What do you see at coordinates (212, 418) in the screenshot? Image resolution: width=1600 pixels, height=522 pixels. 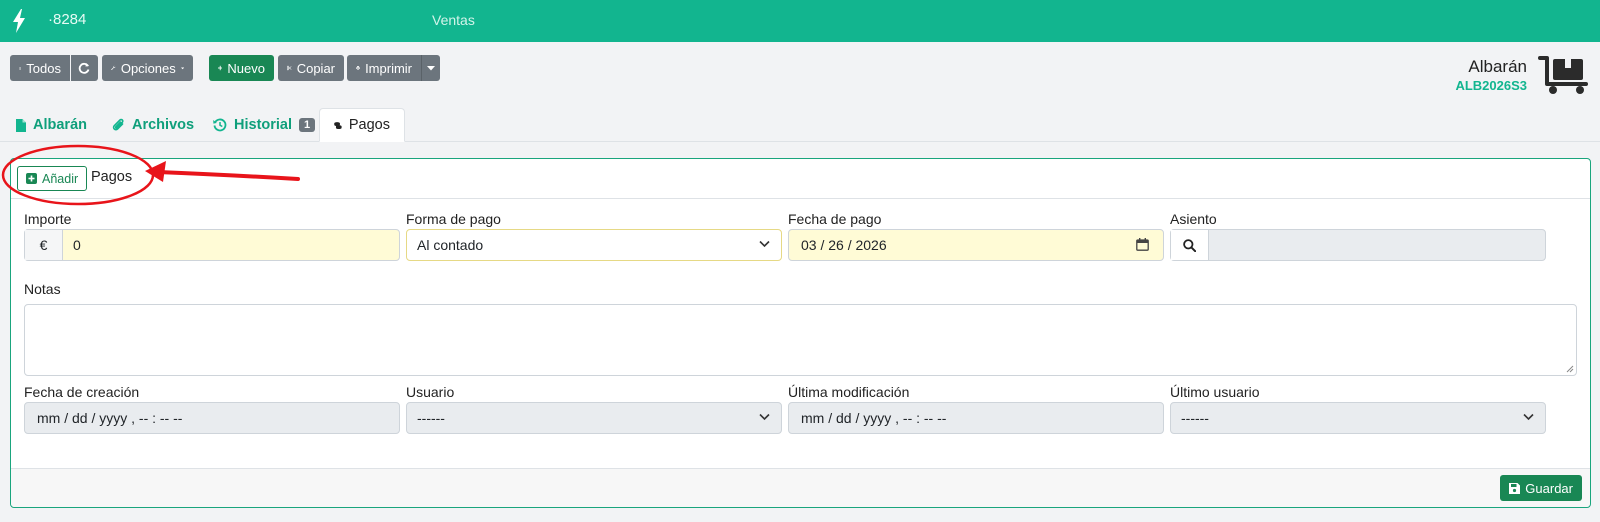 I see `fecha-creacion-input: mm / dd / yyyy , -- : -- --` at bounding box center [212, 418].